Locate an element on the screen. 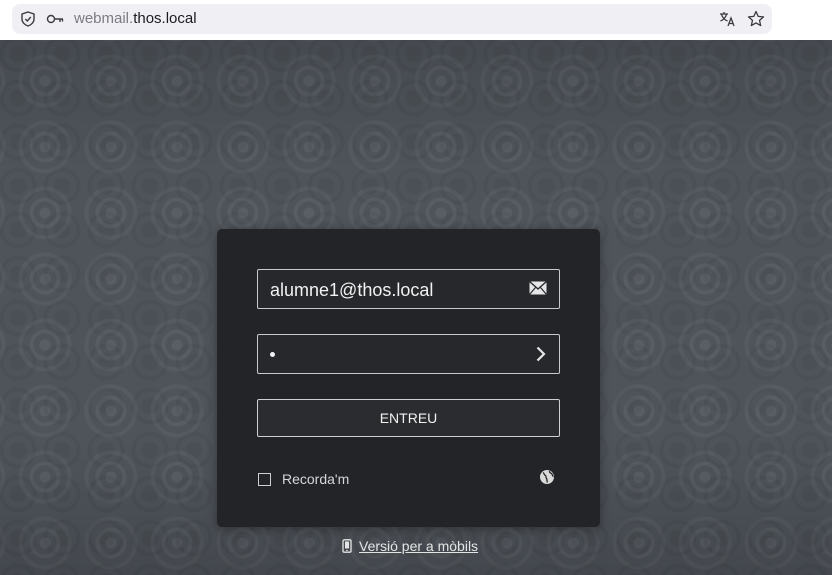 The image size is (832, 575). globe-icon is located at coordinates (547, 477).